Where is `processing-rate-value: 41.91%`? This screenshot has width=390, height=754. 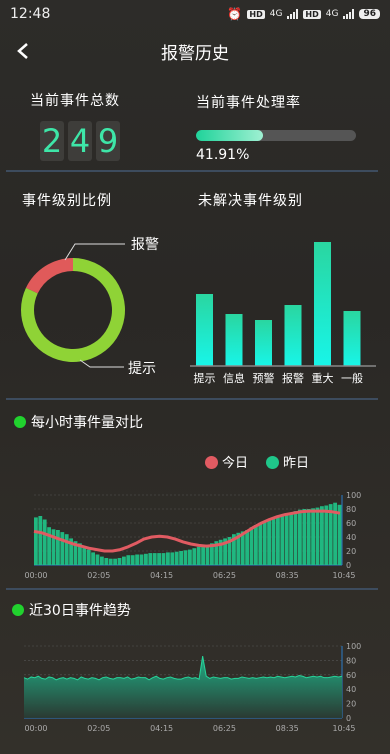 processing-rate-value: 41.91% is located at coordinates (223, 155).